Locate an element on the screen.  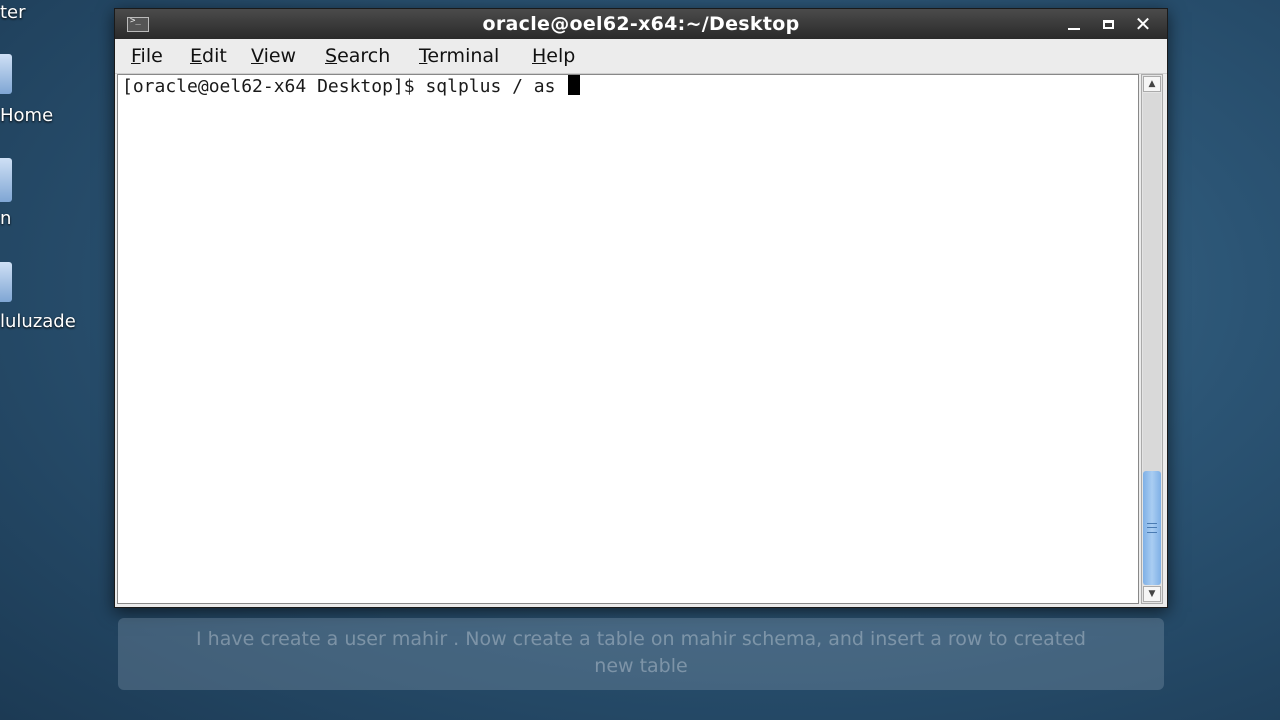
trash-icon is located at coordinates (6, 180).